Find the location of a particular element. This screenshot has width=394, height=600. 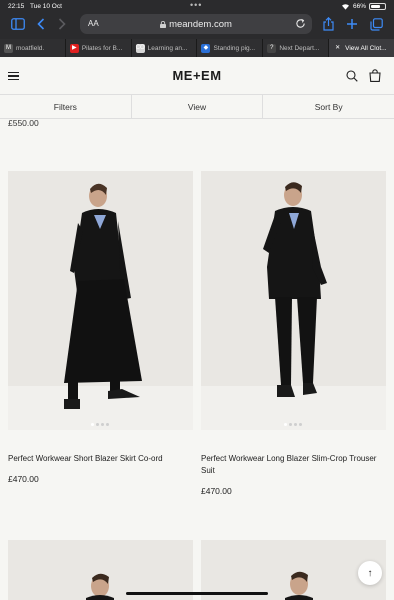

view-button: View is located at coordinates (196, 106).